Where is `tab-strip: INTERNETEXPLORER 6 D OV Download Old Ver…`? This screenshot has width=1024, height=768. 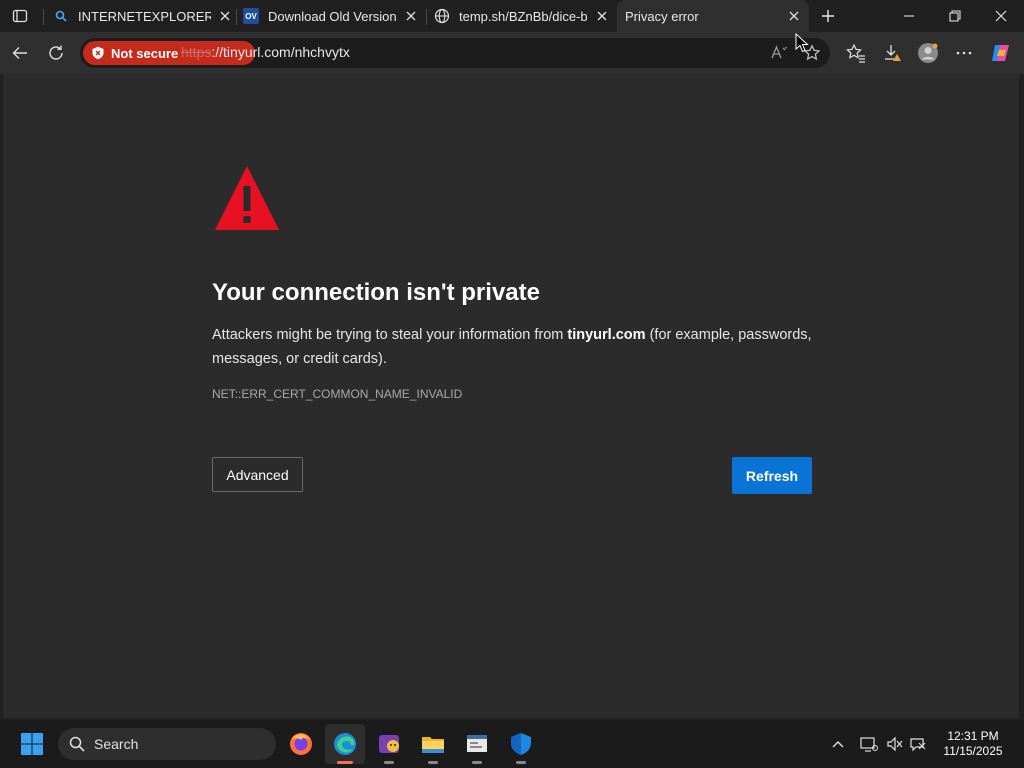 tab-strip: INTERNETEXPLORER 6 D OV Download Old Ver… is located at coordinates (512, 16).